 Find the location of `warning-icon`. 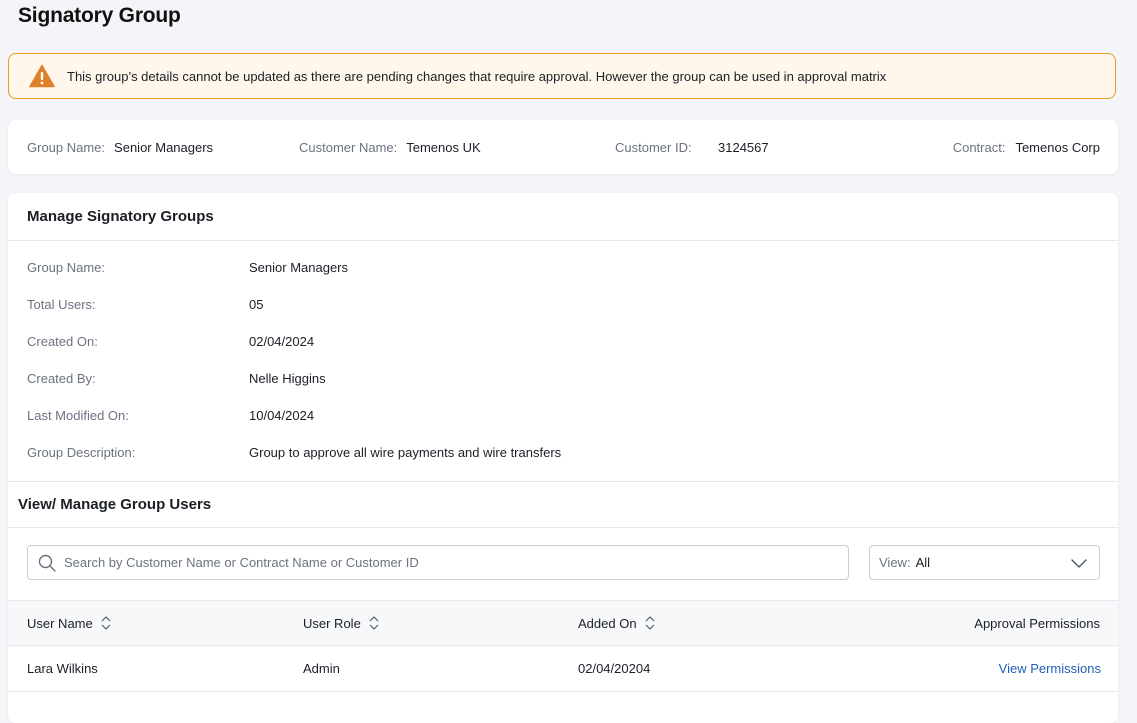

warning-icon is located at coordinates (42, 76).